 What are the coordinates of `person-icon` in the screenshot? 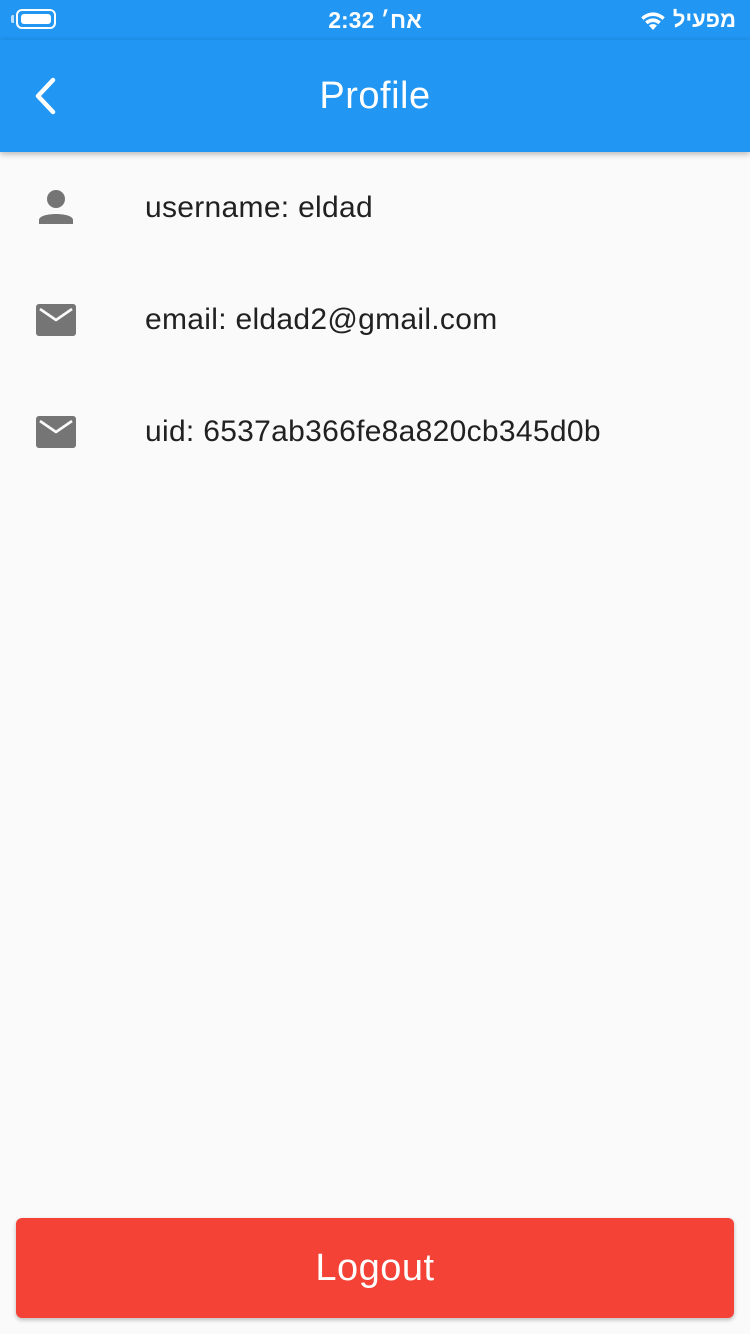 It's located at (56, 207).